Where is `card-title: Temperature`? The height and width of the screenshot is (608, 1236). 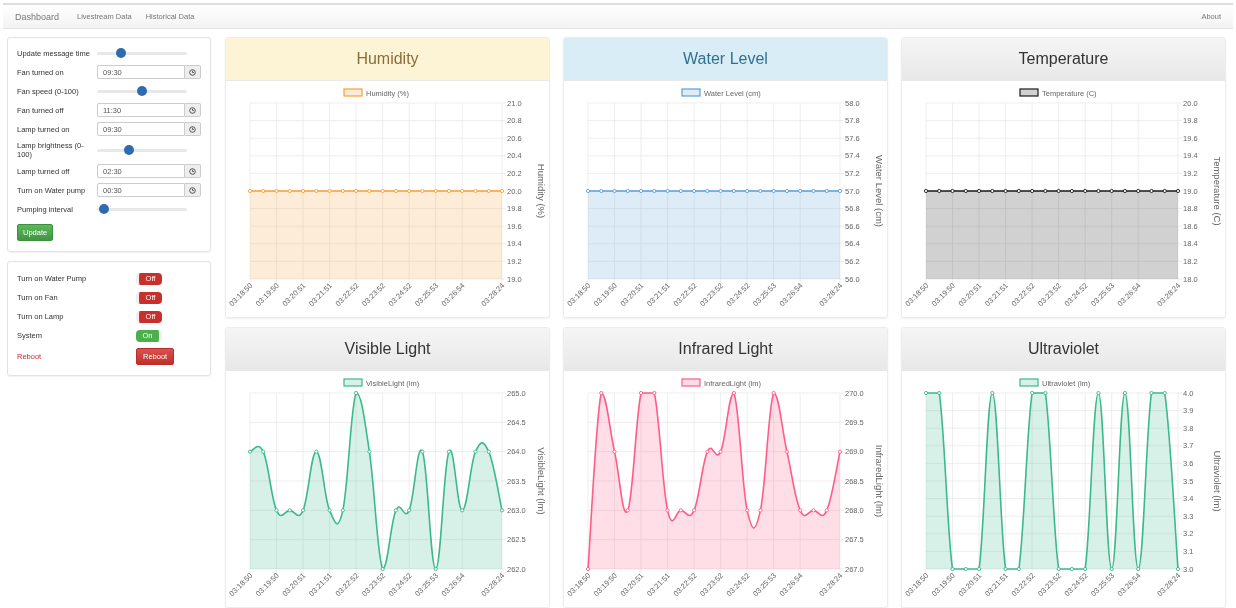
card-title: Temperature is located at coordinates (1063, 59).